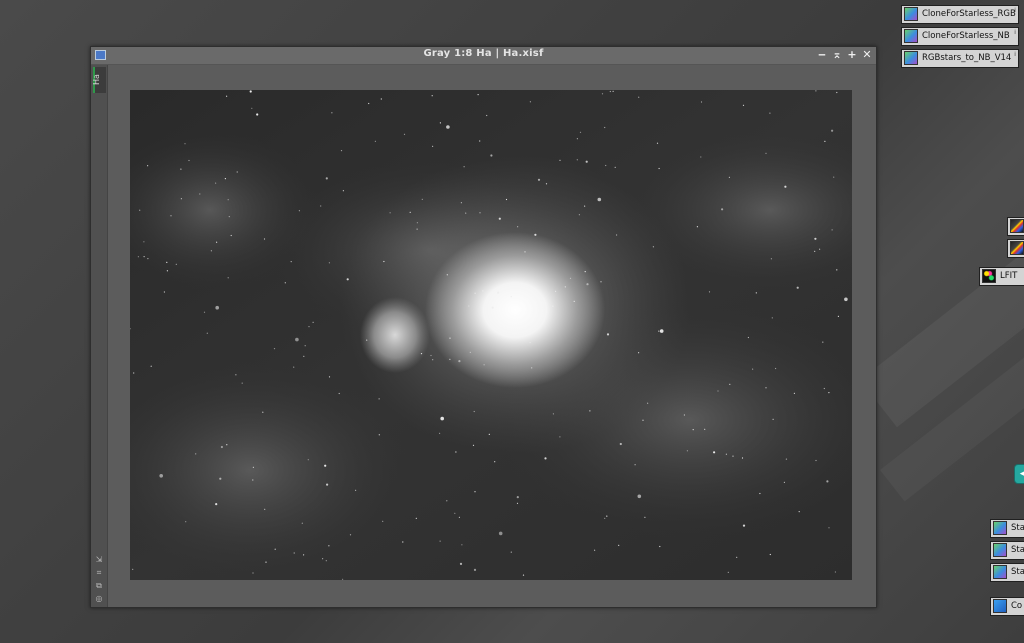 The height and width of the screenshot is (643, 1024). Describe the element at coordinates (1017, 606) in the screenshot. I see `process-icon-label: Co` at that location.